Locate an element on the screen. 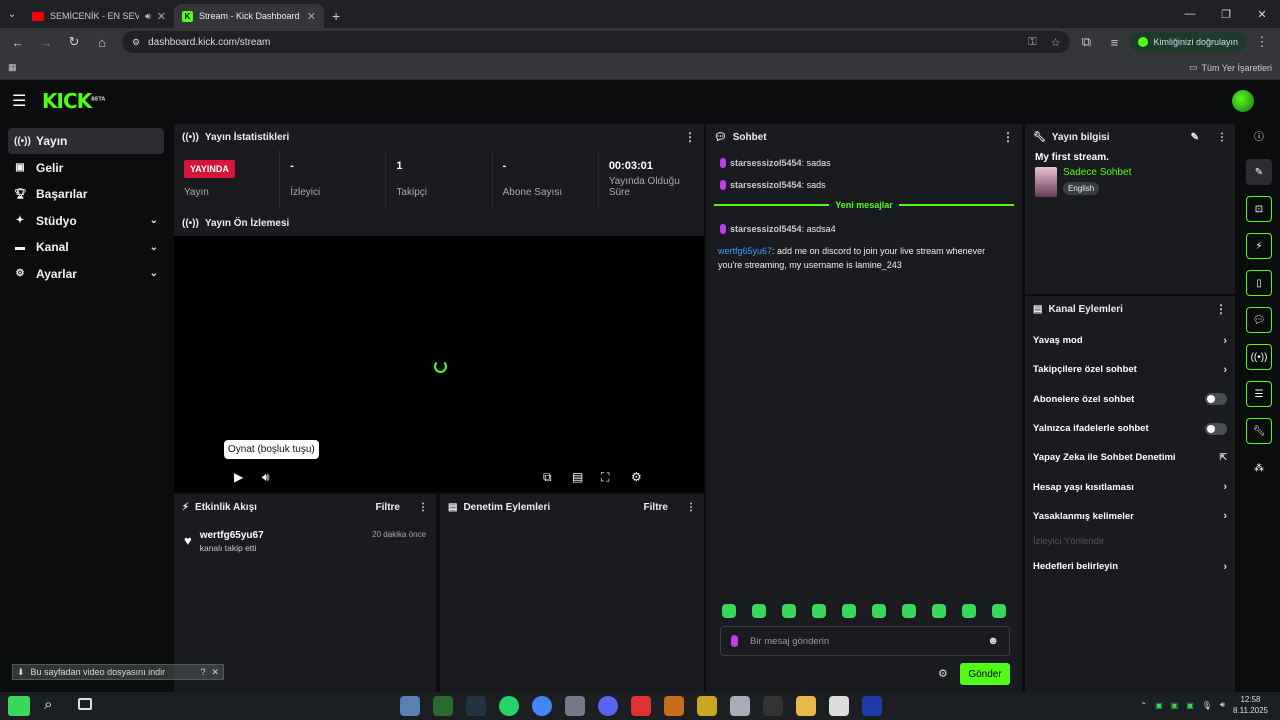 The image size is (1280, 720). mic-icon: 🎙︎ is located at coordinates (1207, 705).